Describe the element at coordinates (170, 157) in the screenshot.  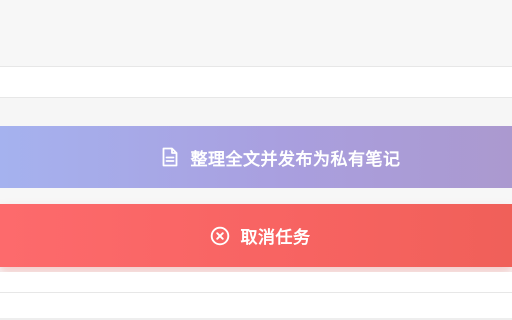
I see `document-icon` at that location.